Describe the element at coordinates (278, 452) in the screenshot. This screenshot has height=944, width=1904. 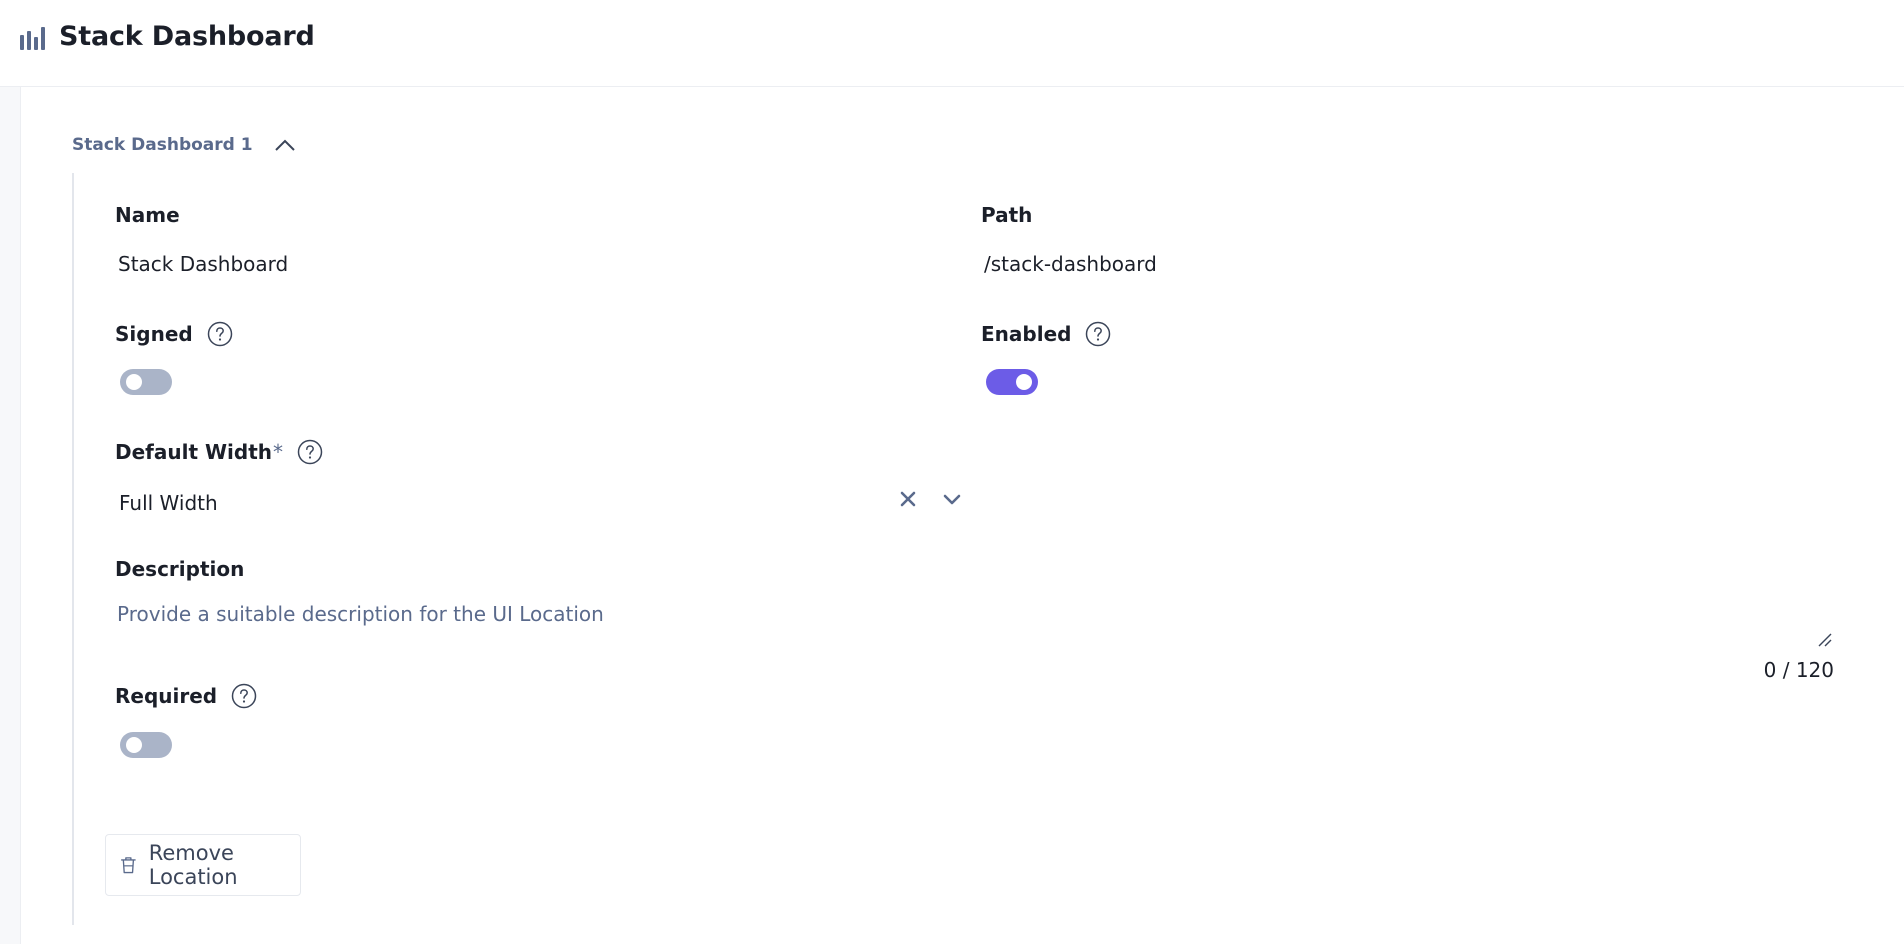
I see `required-asterisk: *` at that location.